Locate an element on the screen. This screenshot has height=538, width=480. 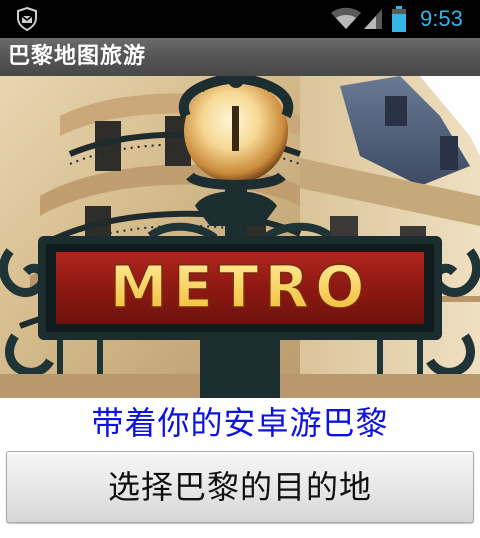
status-clock: 9:53 is located at coordinates (441, 18).